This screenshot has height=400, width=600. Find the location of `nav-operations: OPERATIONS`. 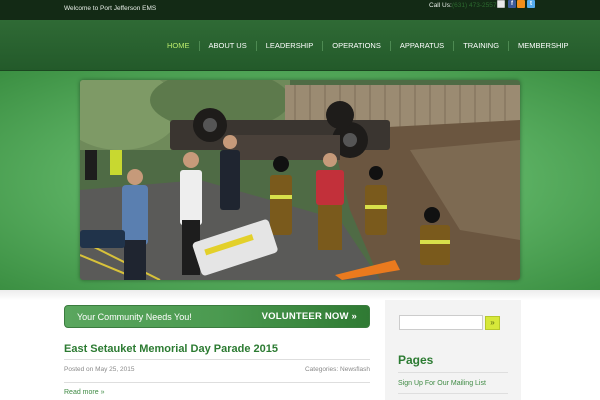

nav-operations: OPERATIONS is located at coordinates (356, 46).